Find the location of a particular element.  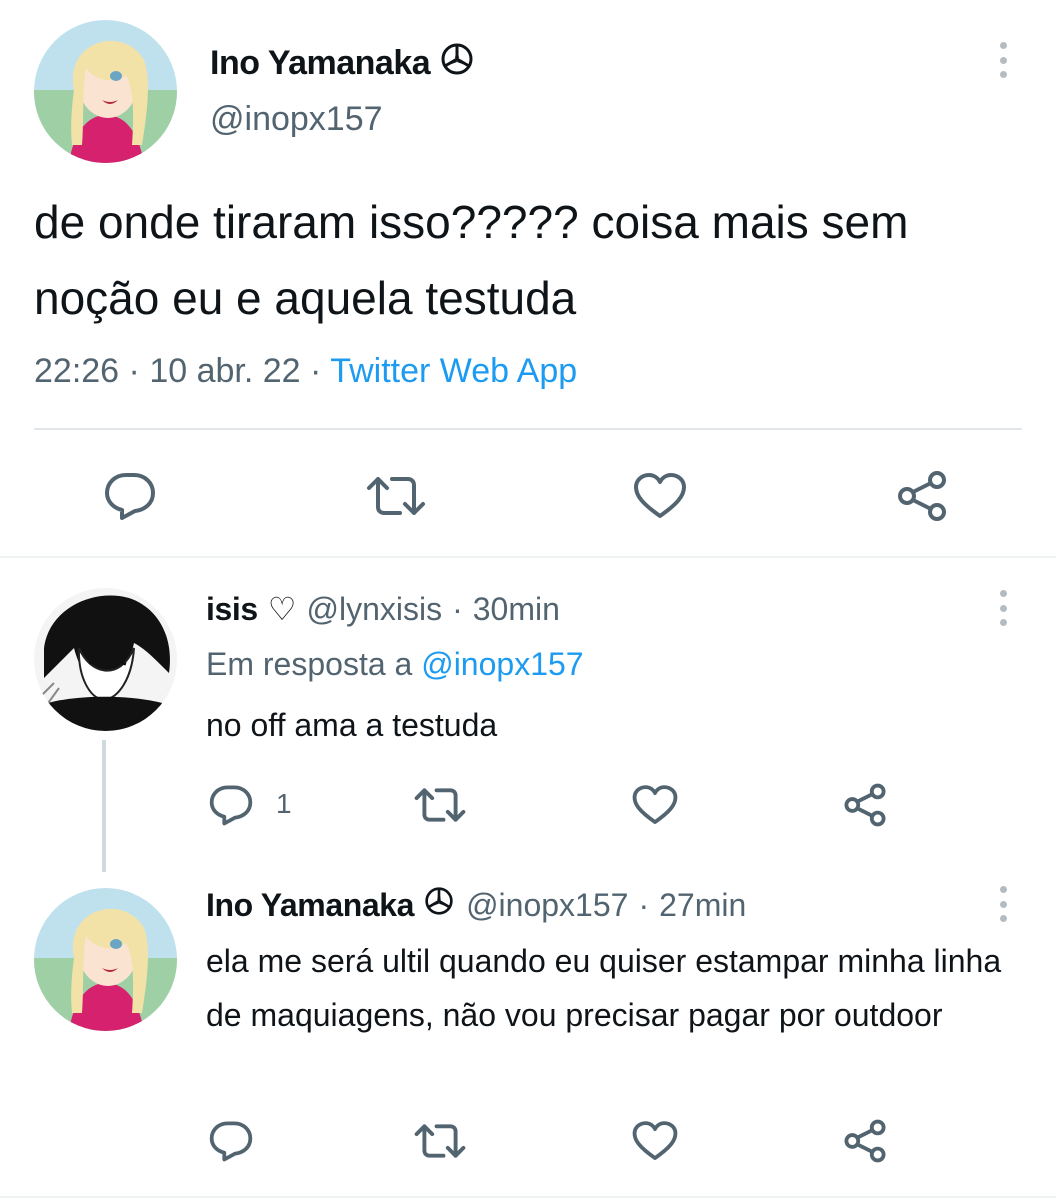

reply-to-label: Em resposta a is located at coordinates (309, 664).